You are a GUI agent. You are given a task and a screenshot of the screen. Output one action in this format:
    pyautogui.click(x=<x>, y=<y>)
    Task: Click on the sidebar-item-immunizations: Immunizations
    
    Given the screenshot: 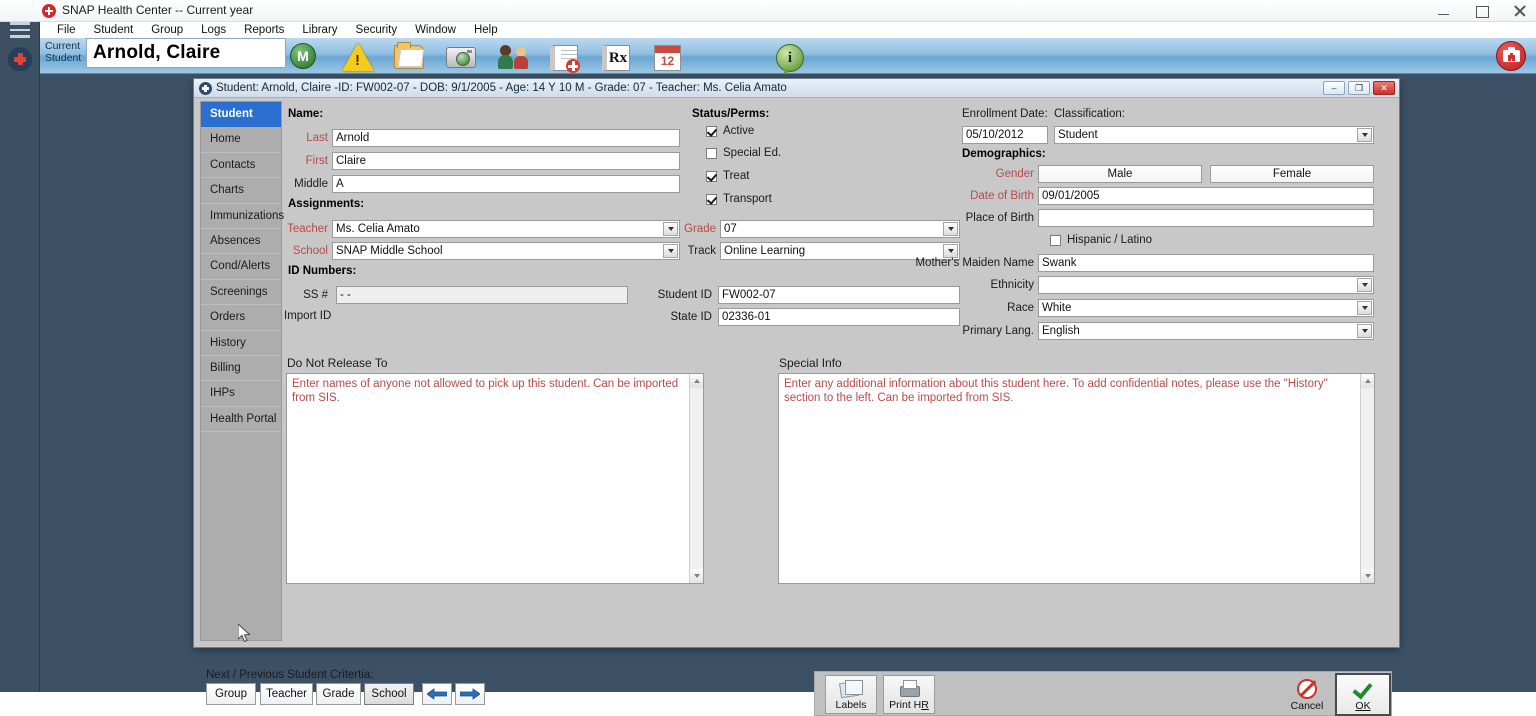 What is the action you would take?
    pyautogui.click(x=241, y=216)
    